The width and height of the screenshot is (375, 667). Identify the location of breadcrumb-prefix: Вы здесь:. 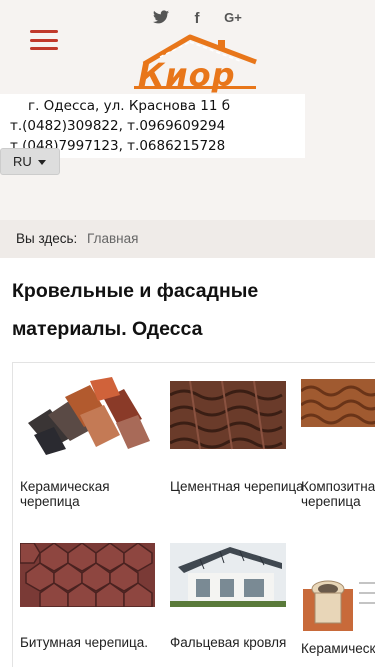
(47, 238).